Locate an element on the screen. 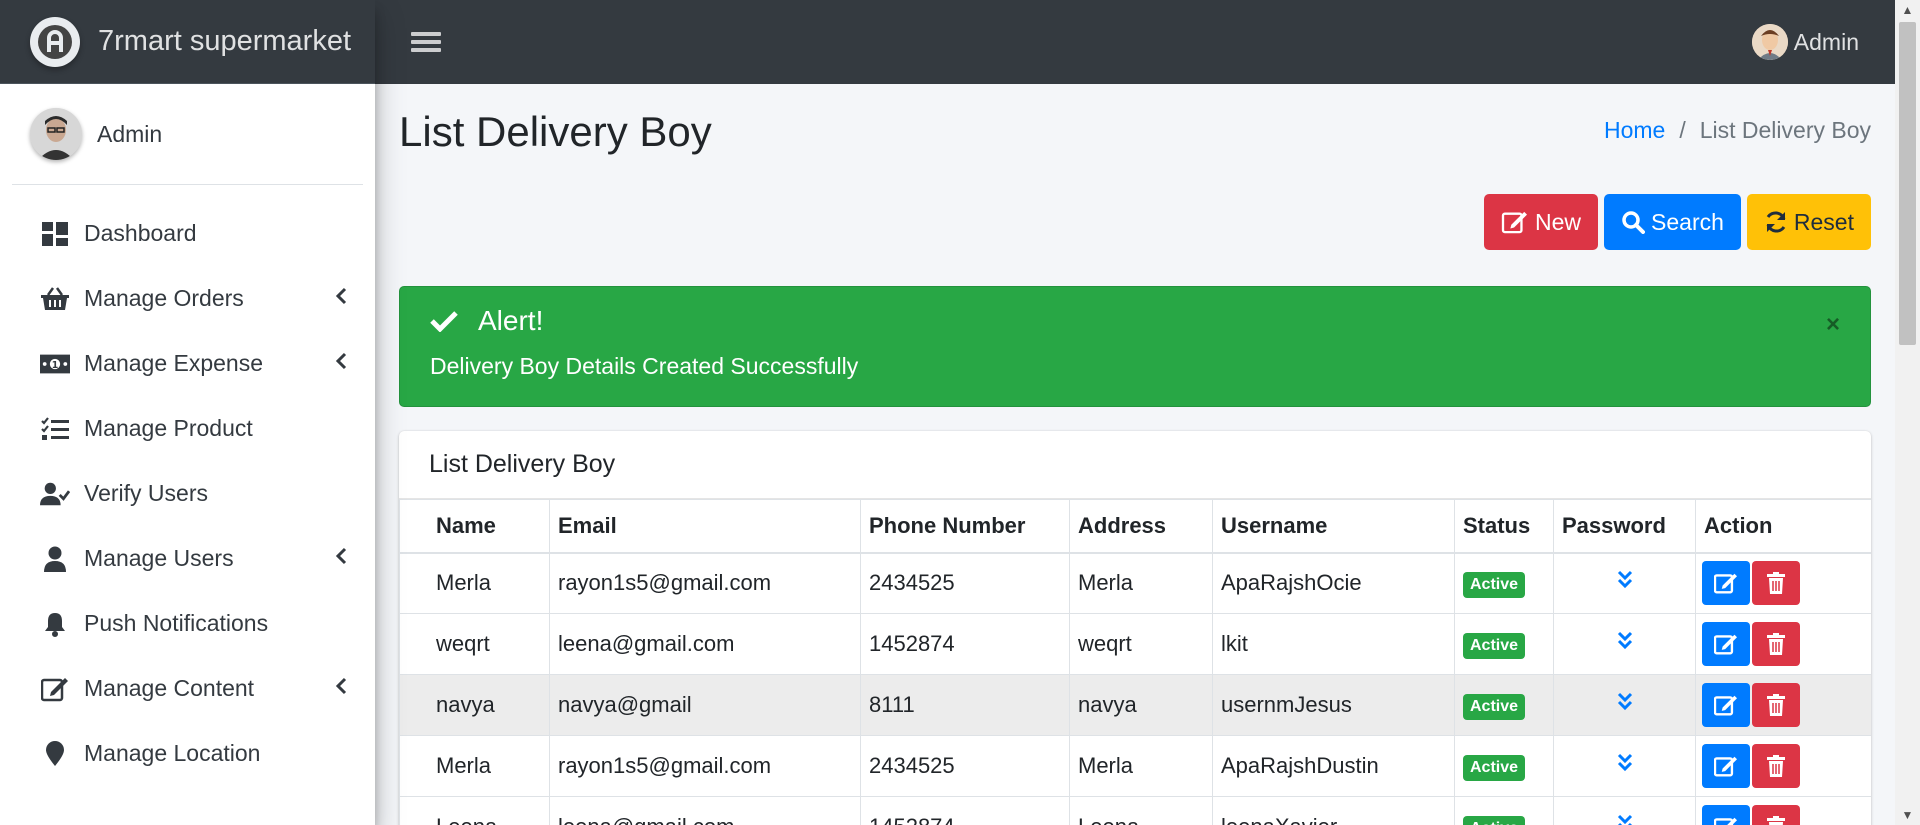 This screenshot has width=1920, height=825. sidebar-user-panel: Admin is located at coordinates (187, 134).